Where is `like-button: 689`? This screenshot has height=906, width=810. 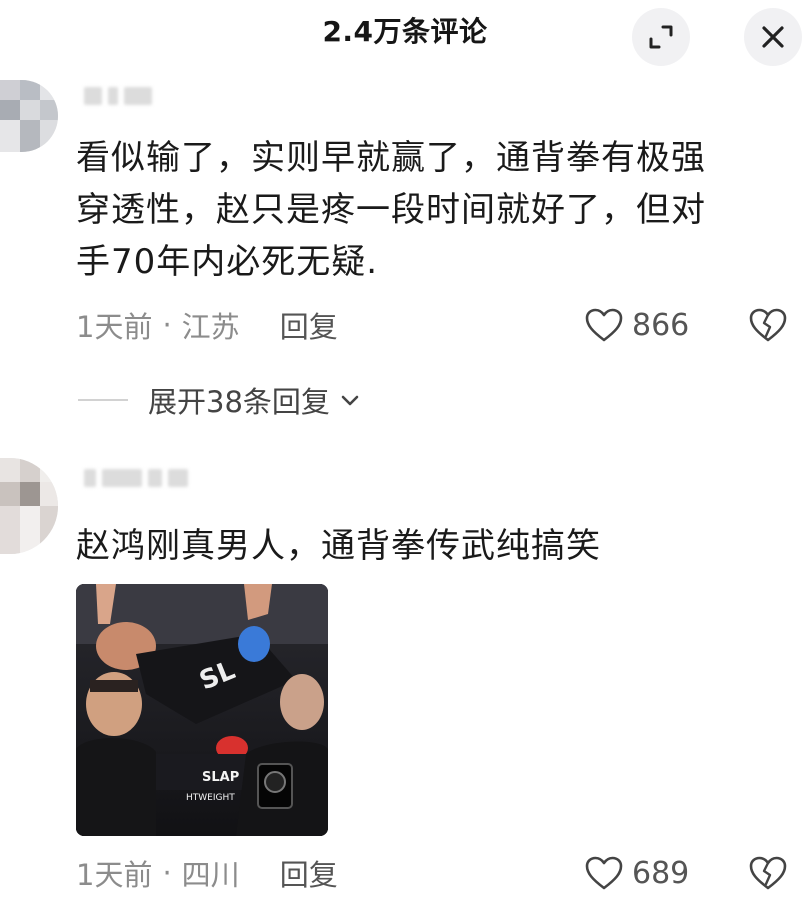 like-button: 689 is located at coordinates (636, 873).